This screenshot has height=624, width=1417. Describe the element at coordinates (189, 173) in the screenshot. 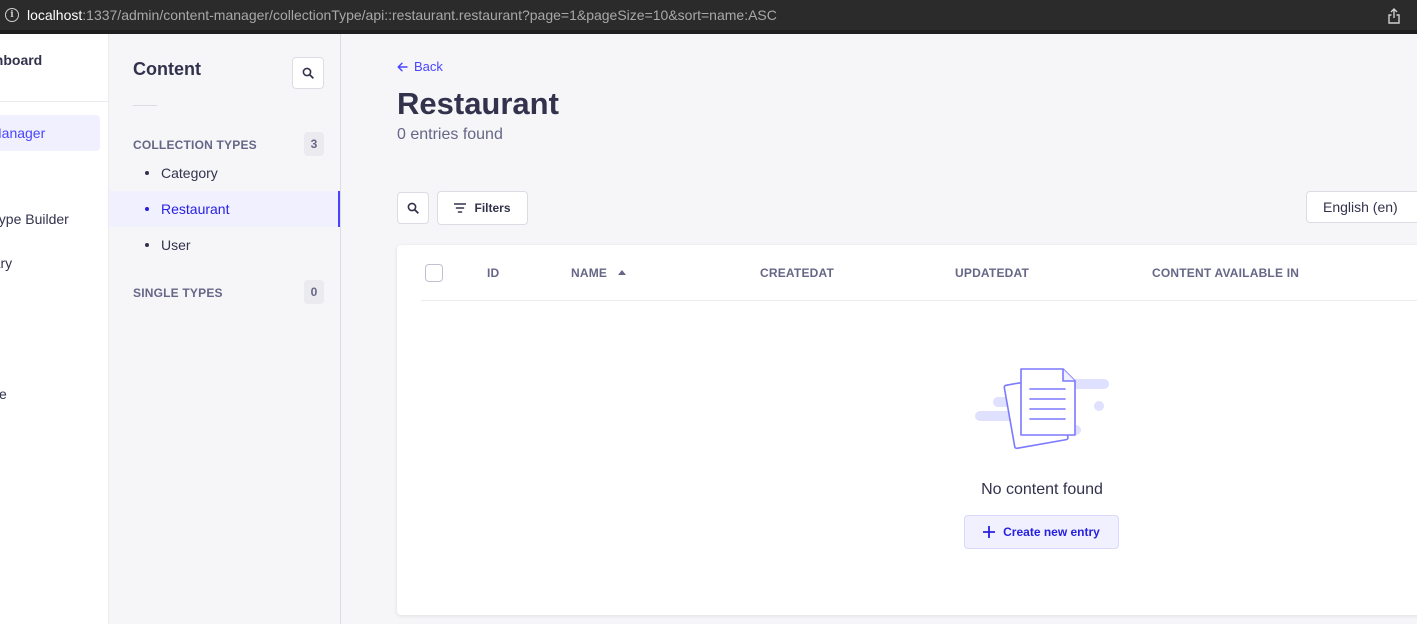

I see `subnav-item-label: Category` at that location.